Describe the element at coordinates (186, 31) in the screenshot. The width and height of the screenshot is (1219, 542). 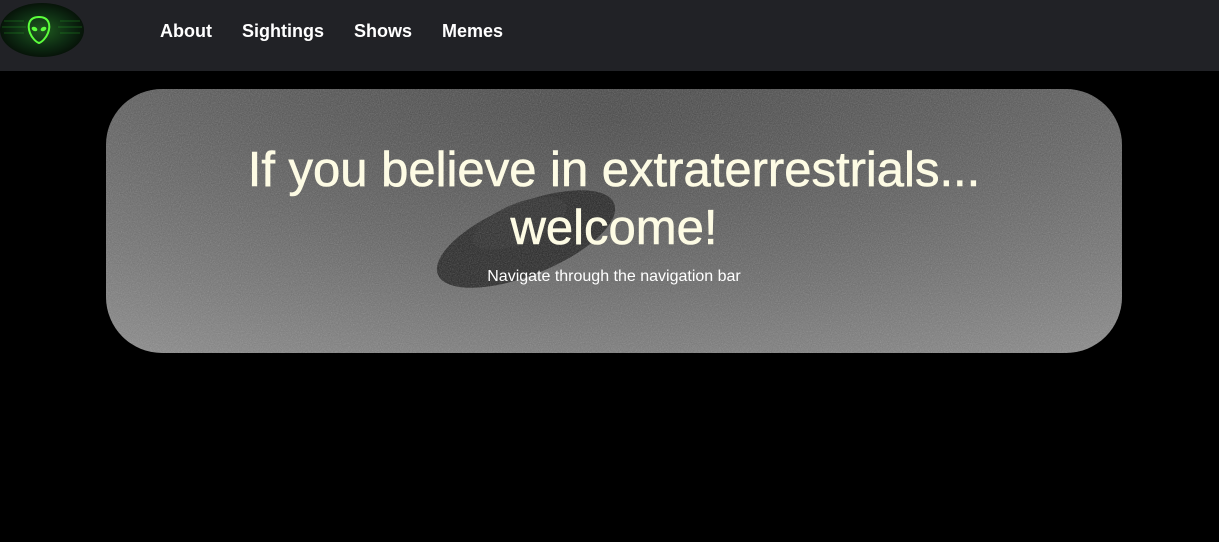
I see `nav-link-about: About` at that location.